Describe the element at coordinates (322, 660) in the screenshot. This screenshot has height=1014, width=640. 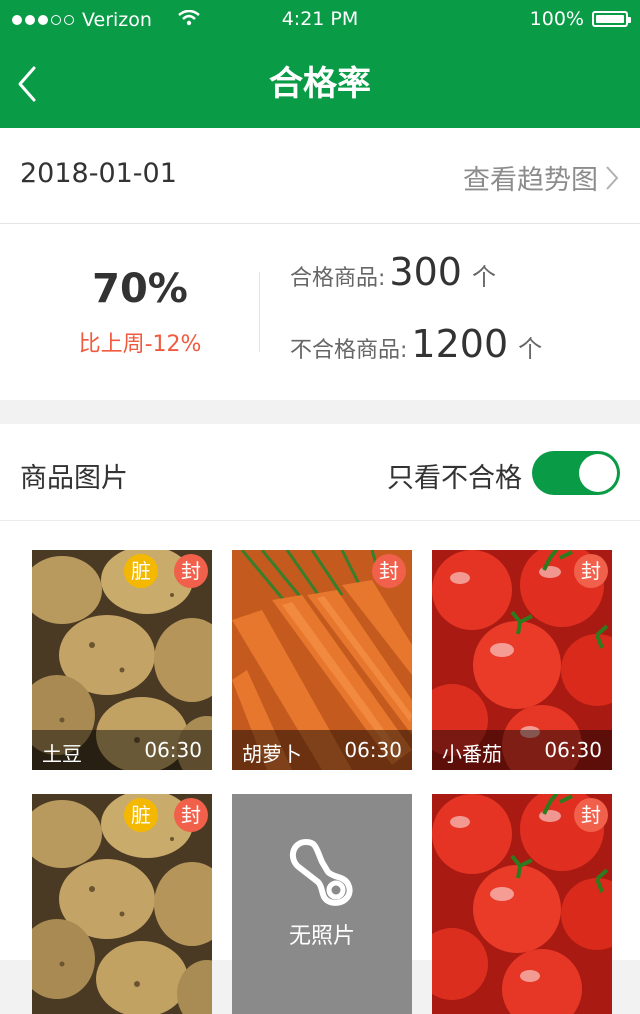
I see `photo-card: 封 胡萝卜 06:30` at that location.